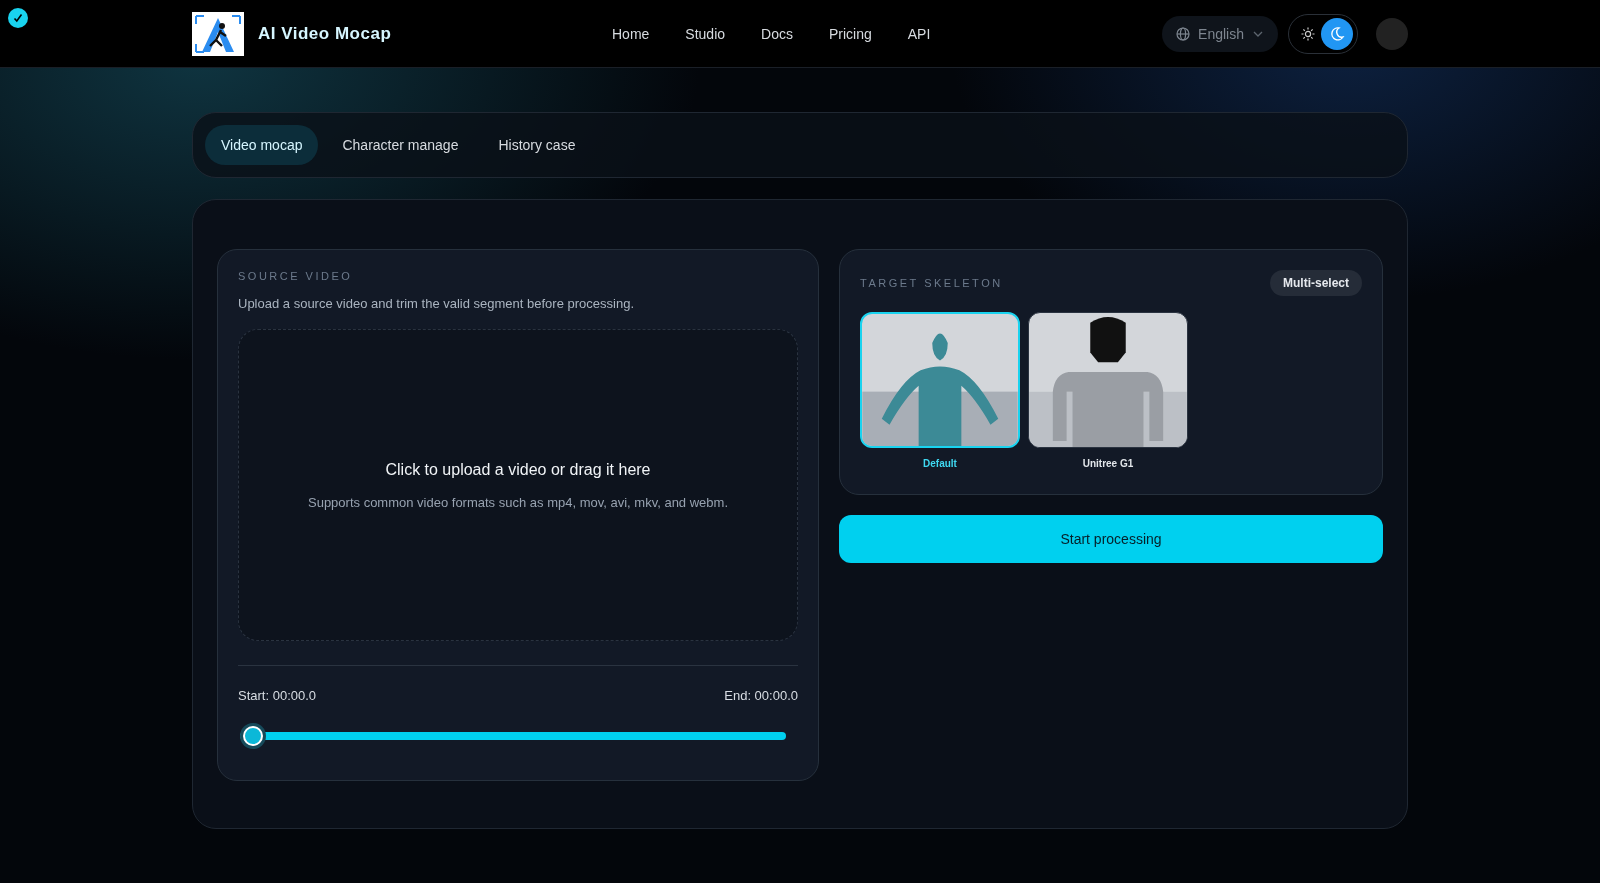 The image size is (1600, 883). What do you see at coordinates (1337, 33) in the screenshot?
I see `moon-icon` at bounding box center [1337, 33].